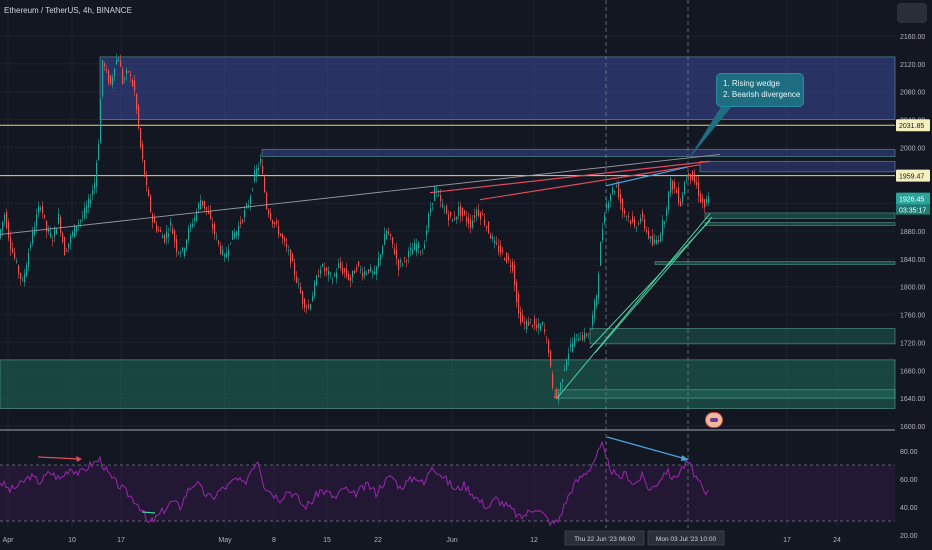  I want to click on x-tick-label: 8, so click(274, 540).